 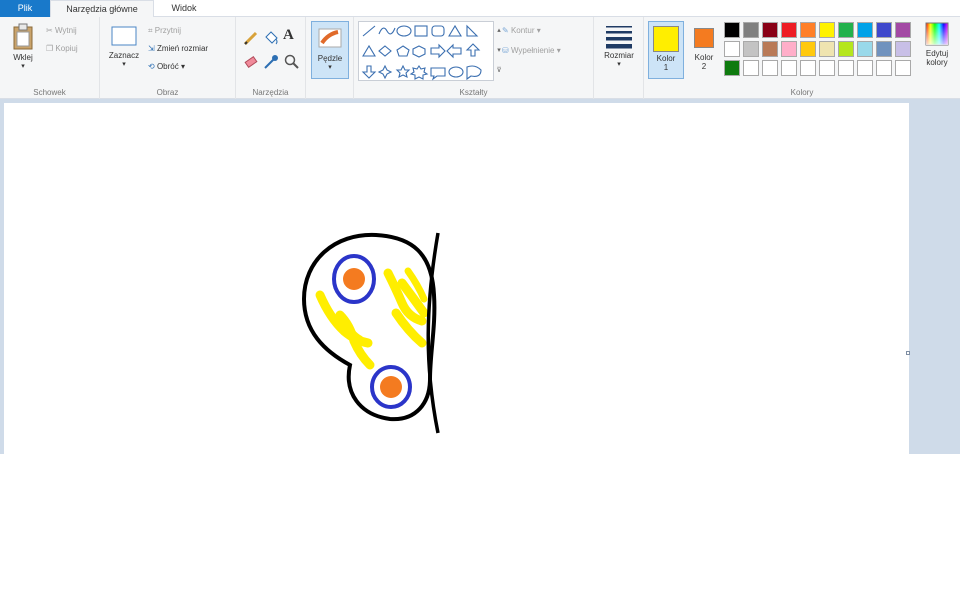 What do you see at coordinates (505, 50) in the screenshot?
I see `fill-bucket-icon: ⛁` at bounding box center [505, 50].